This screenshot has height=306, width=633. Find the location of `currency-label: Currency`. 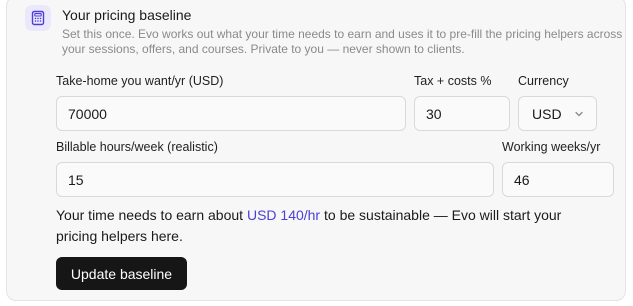

currency-label: Currency is located at coordinates (543, 81).